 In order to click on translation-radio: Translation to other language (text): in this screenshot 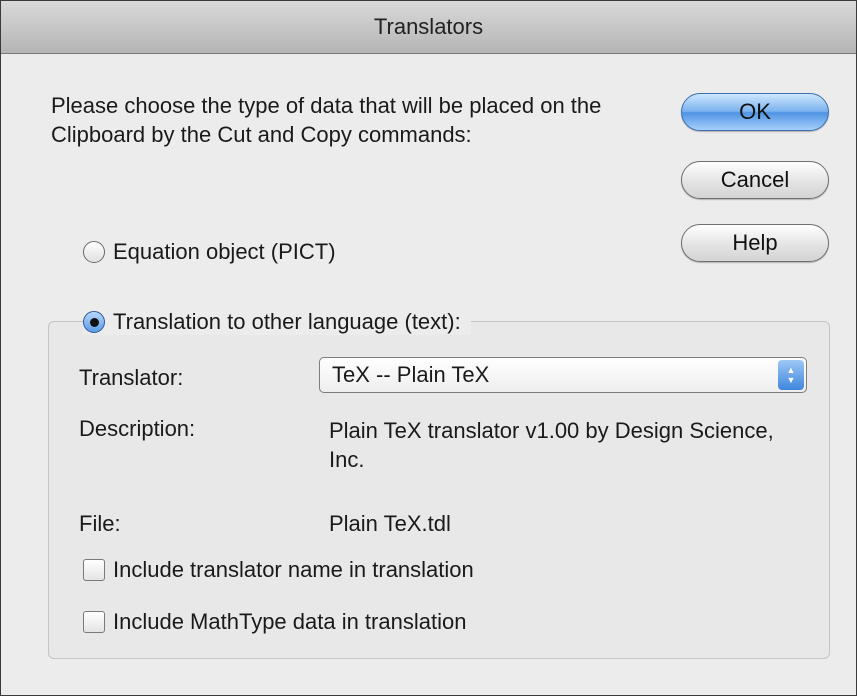, I will do `click(277, 322)`.